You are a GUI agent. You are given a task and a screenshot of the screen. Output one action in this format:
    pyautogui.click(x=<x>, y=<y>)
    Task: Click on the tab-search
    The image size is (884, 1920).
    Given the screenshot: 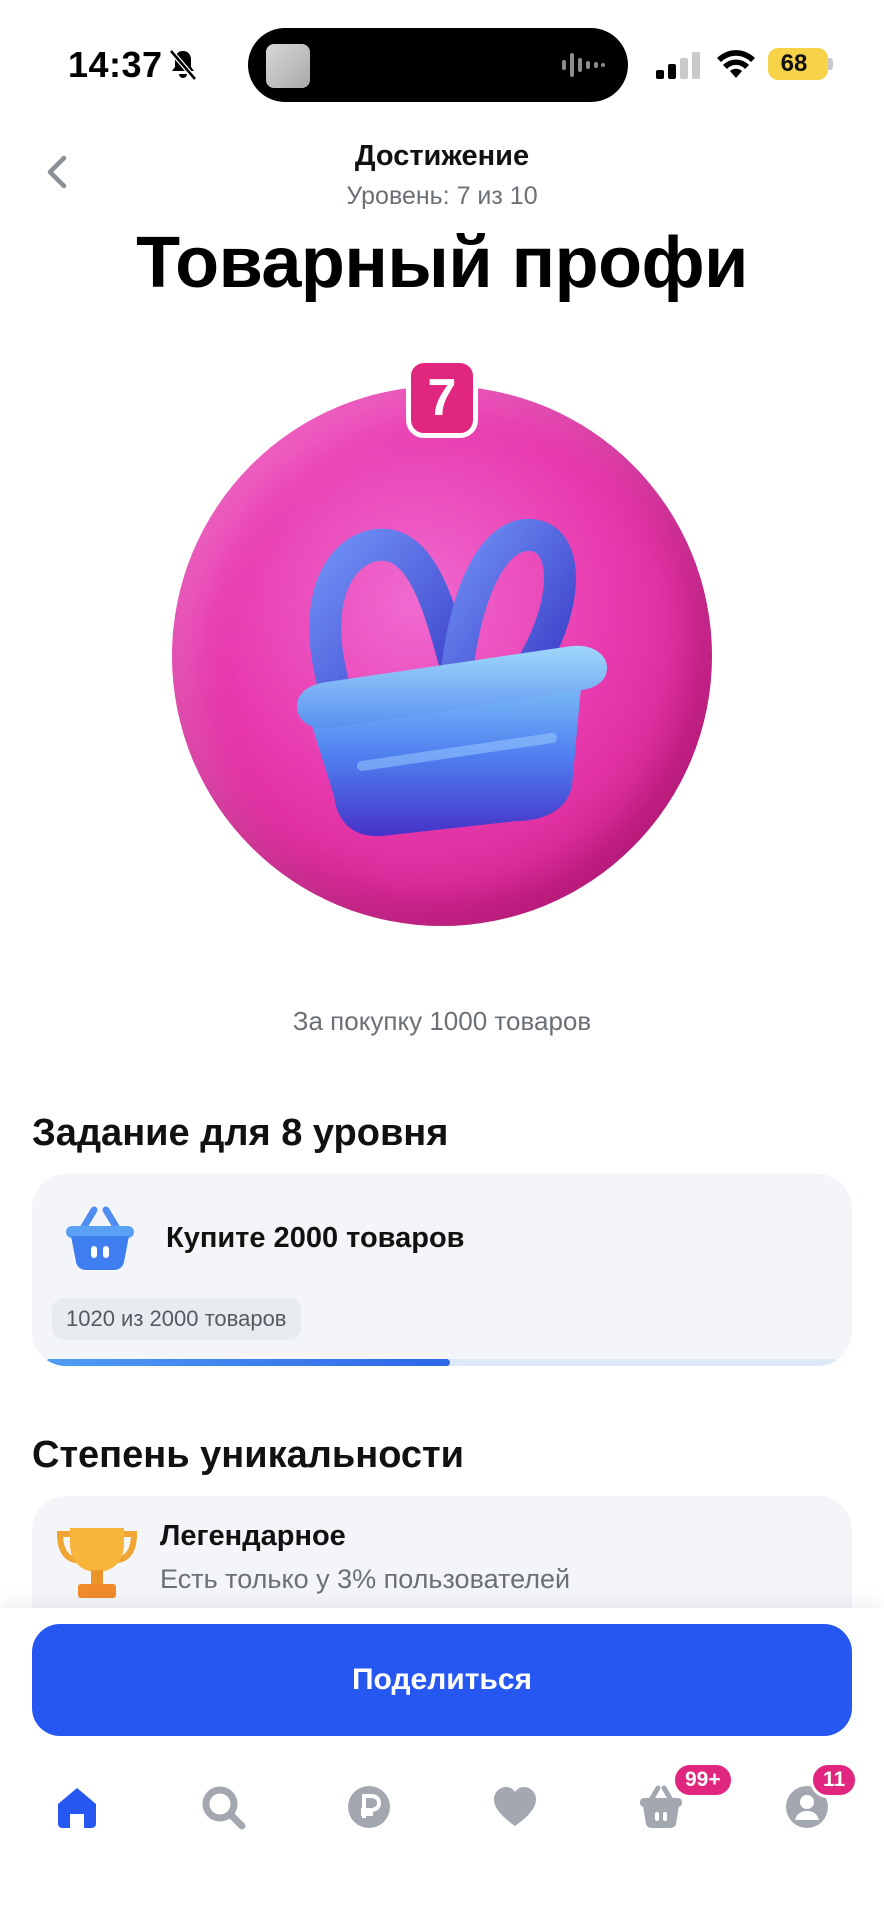 What is the action you would take?
    pyautogui.click(x=221, y=1808)
    